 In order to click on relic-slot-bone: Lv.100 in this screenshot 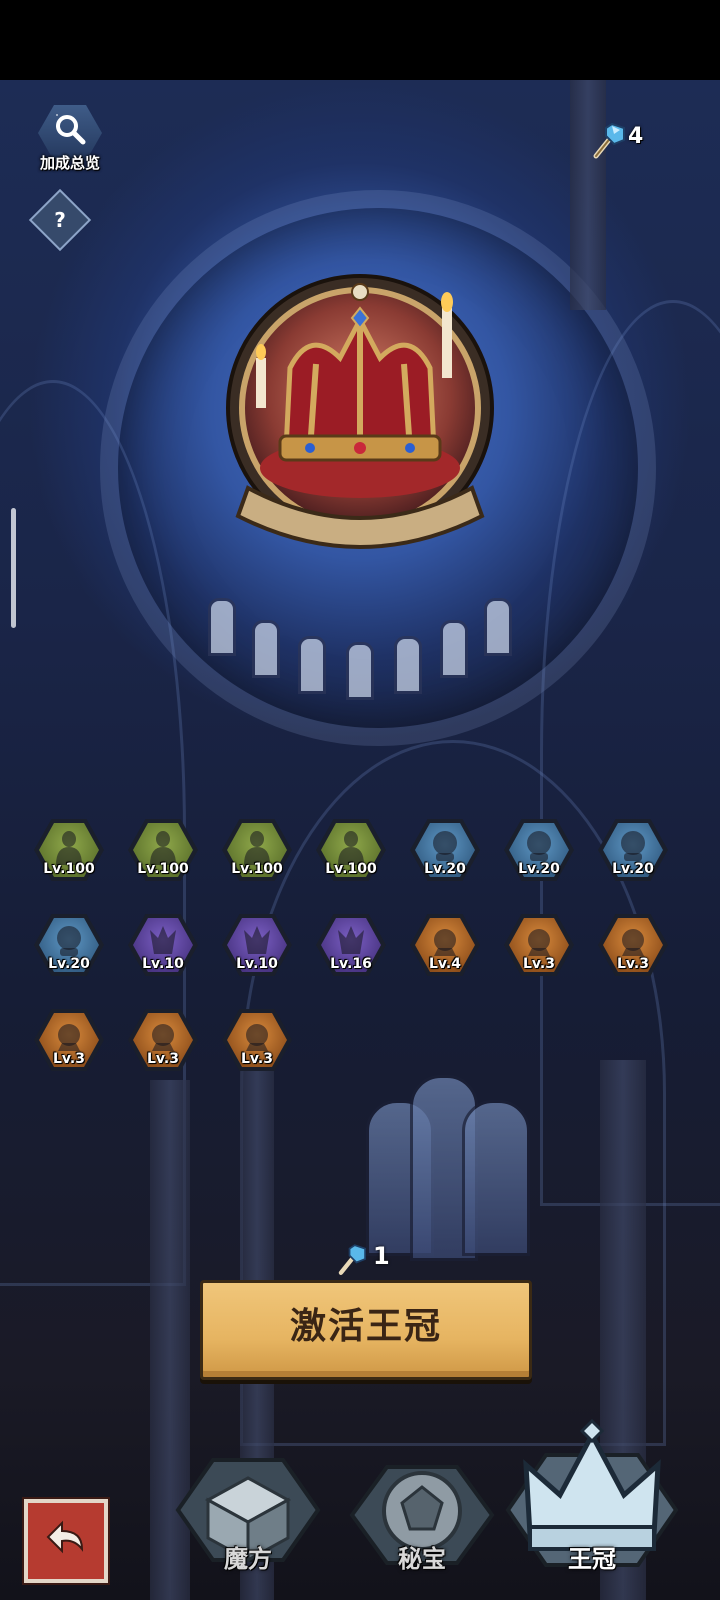, I will do `click(163, 851)`.